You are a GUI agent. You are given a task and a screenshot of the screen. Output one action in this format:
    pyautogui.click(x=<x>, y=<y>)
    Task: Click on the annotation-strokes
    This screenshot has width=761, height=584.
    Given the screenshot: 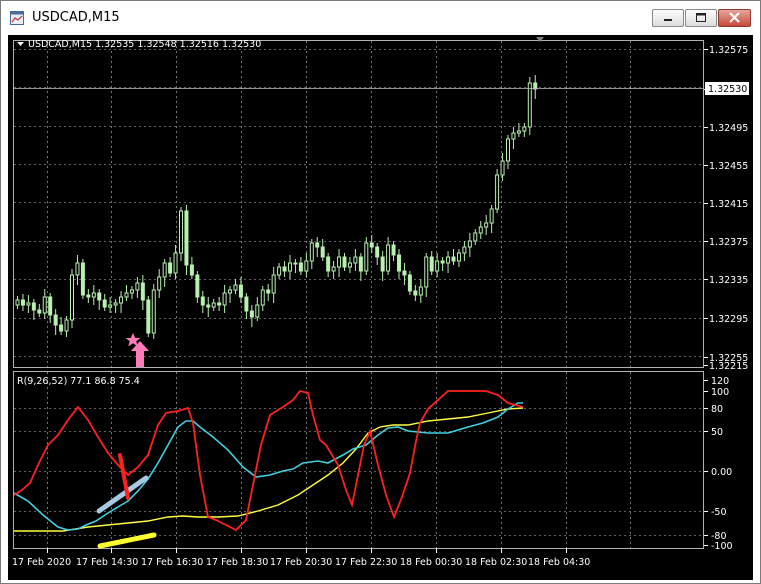 What is the action you would take?
    pyautogui.click(x=126, y=501)
    